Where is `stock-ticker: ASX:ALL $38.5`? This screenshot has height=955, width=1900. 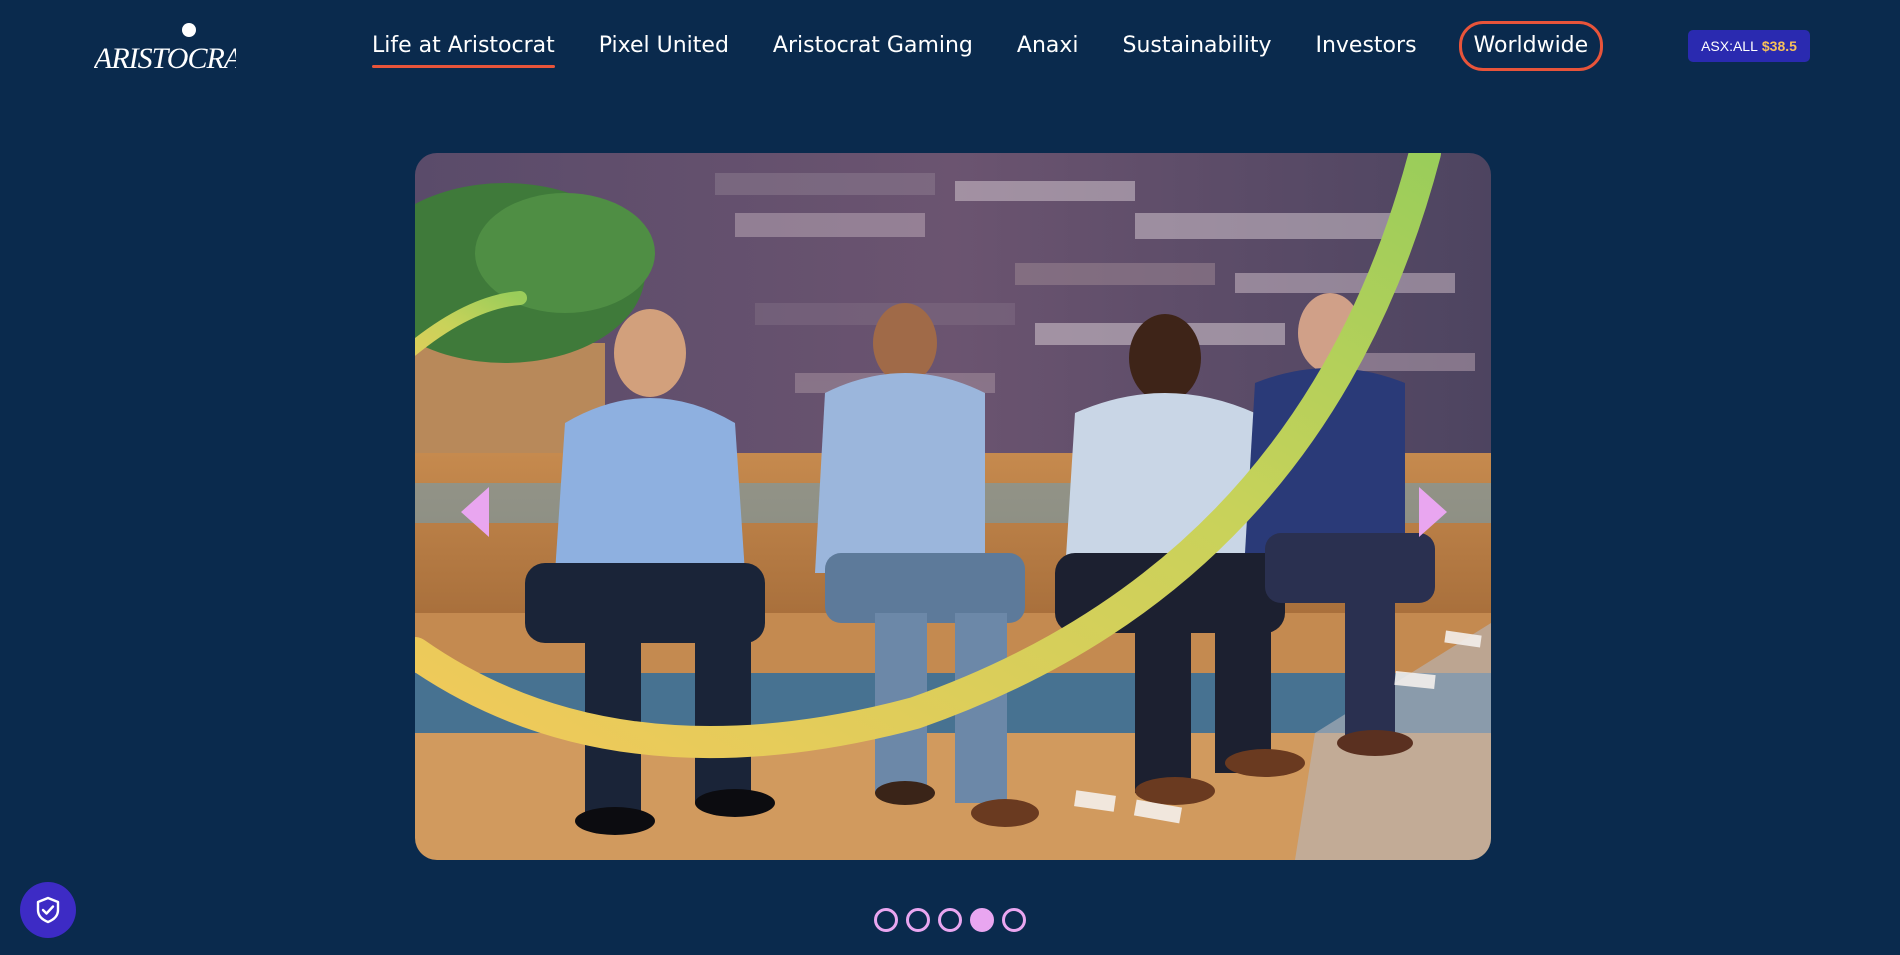 stock-ticker: ASX:ALL $38.5 is located at coordinates (1749, 46).